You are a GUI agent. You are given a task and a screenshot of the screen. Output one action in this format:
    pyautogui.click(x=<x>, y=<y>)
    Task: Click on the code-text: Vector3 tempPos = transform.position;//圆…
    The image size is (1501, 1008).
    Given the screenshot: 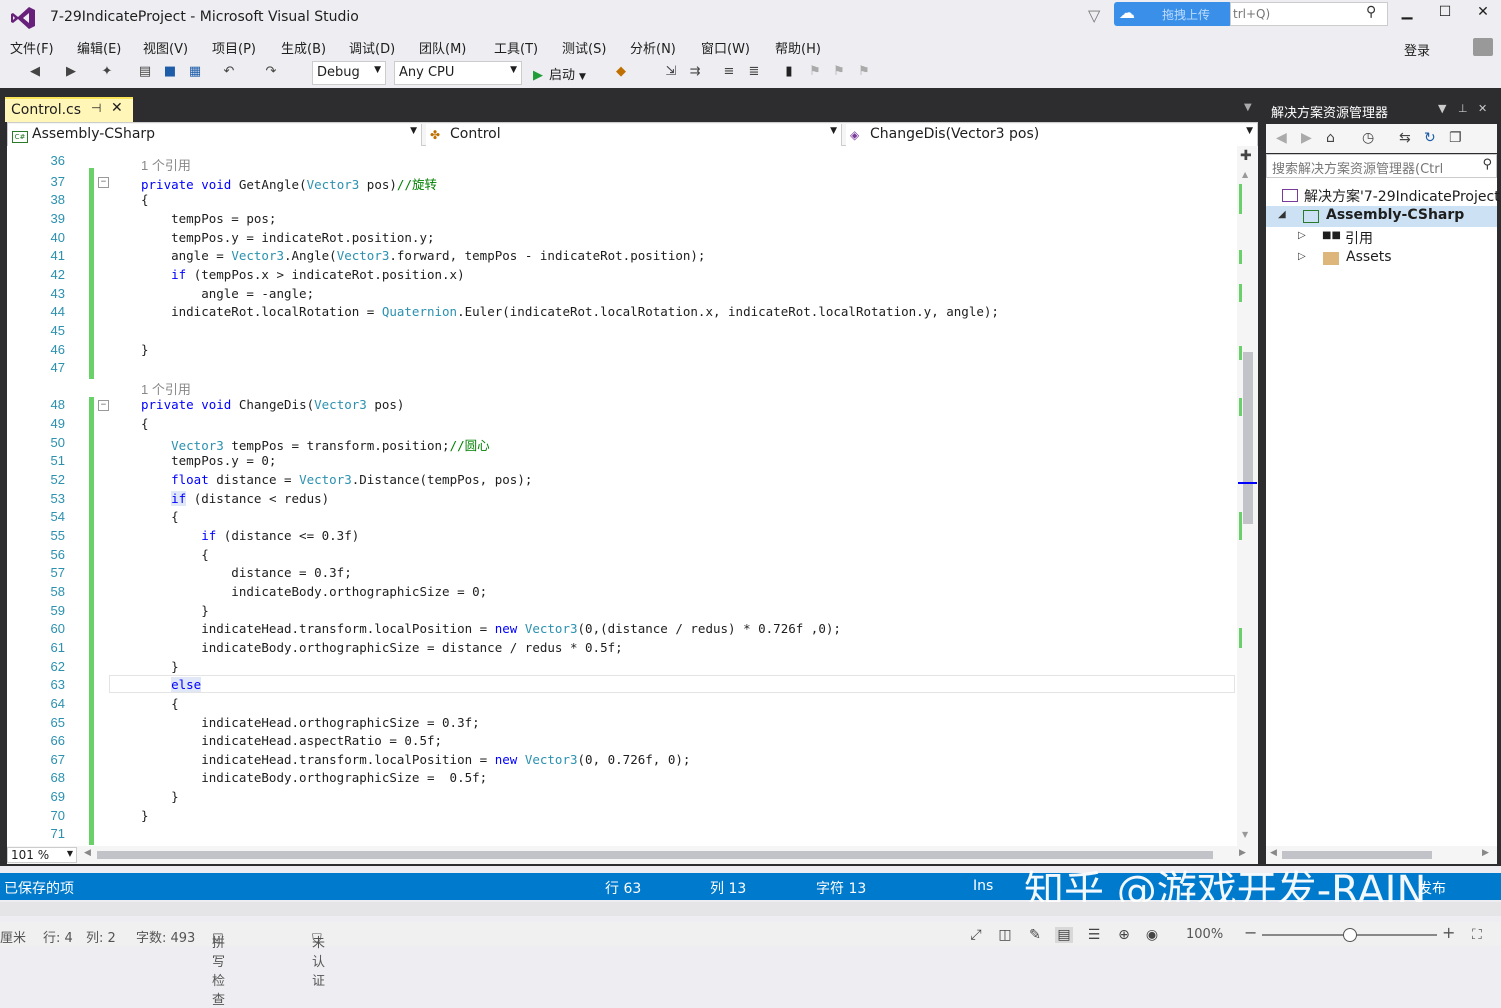 What is the action you would take?
    pyautogui.click(x=315, y=444)
    